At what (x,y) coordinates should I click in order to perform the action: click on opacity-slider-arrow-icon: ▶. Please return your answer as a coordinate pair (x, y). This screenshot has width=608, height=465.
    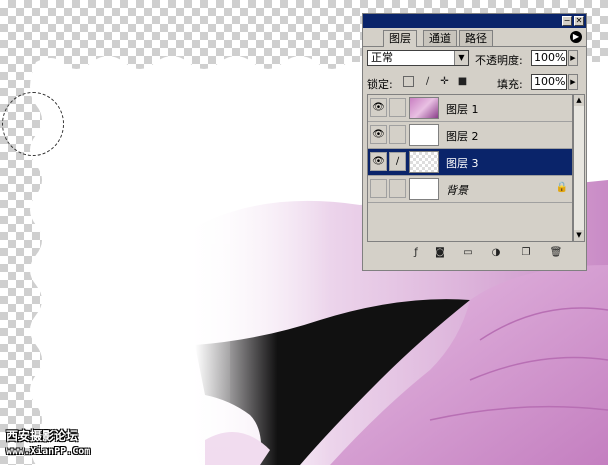
    Looking at the image, I should click on (573, 58).